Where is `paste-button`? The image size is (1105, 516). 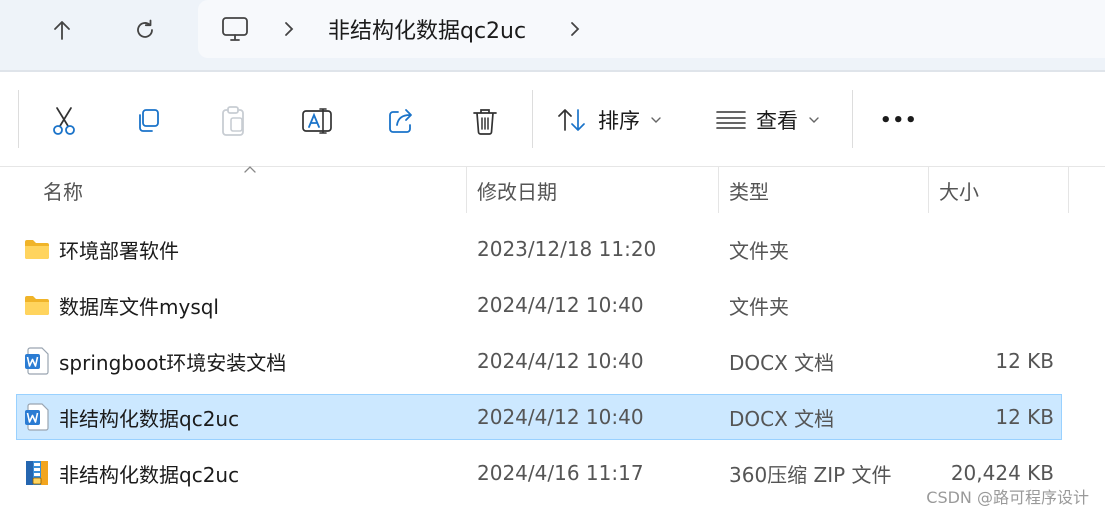
paste-button is located at coordinates (233, 121).